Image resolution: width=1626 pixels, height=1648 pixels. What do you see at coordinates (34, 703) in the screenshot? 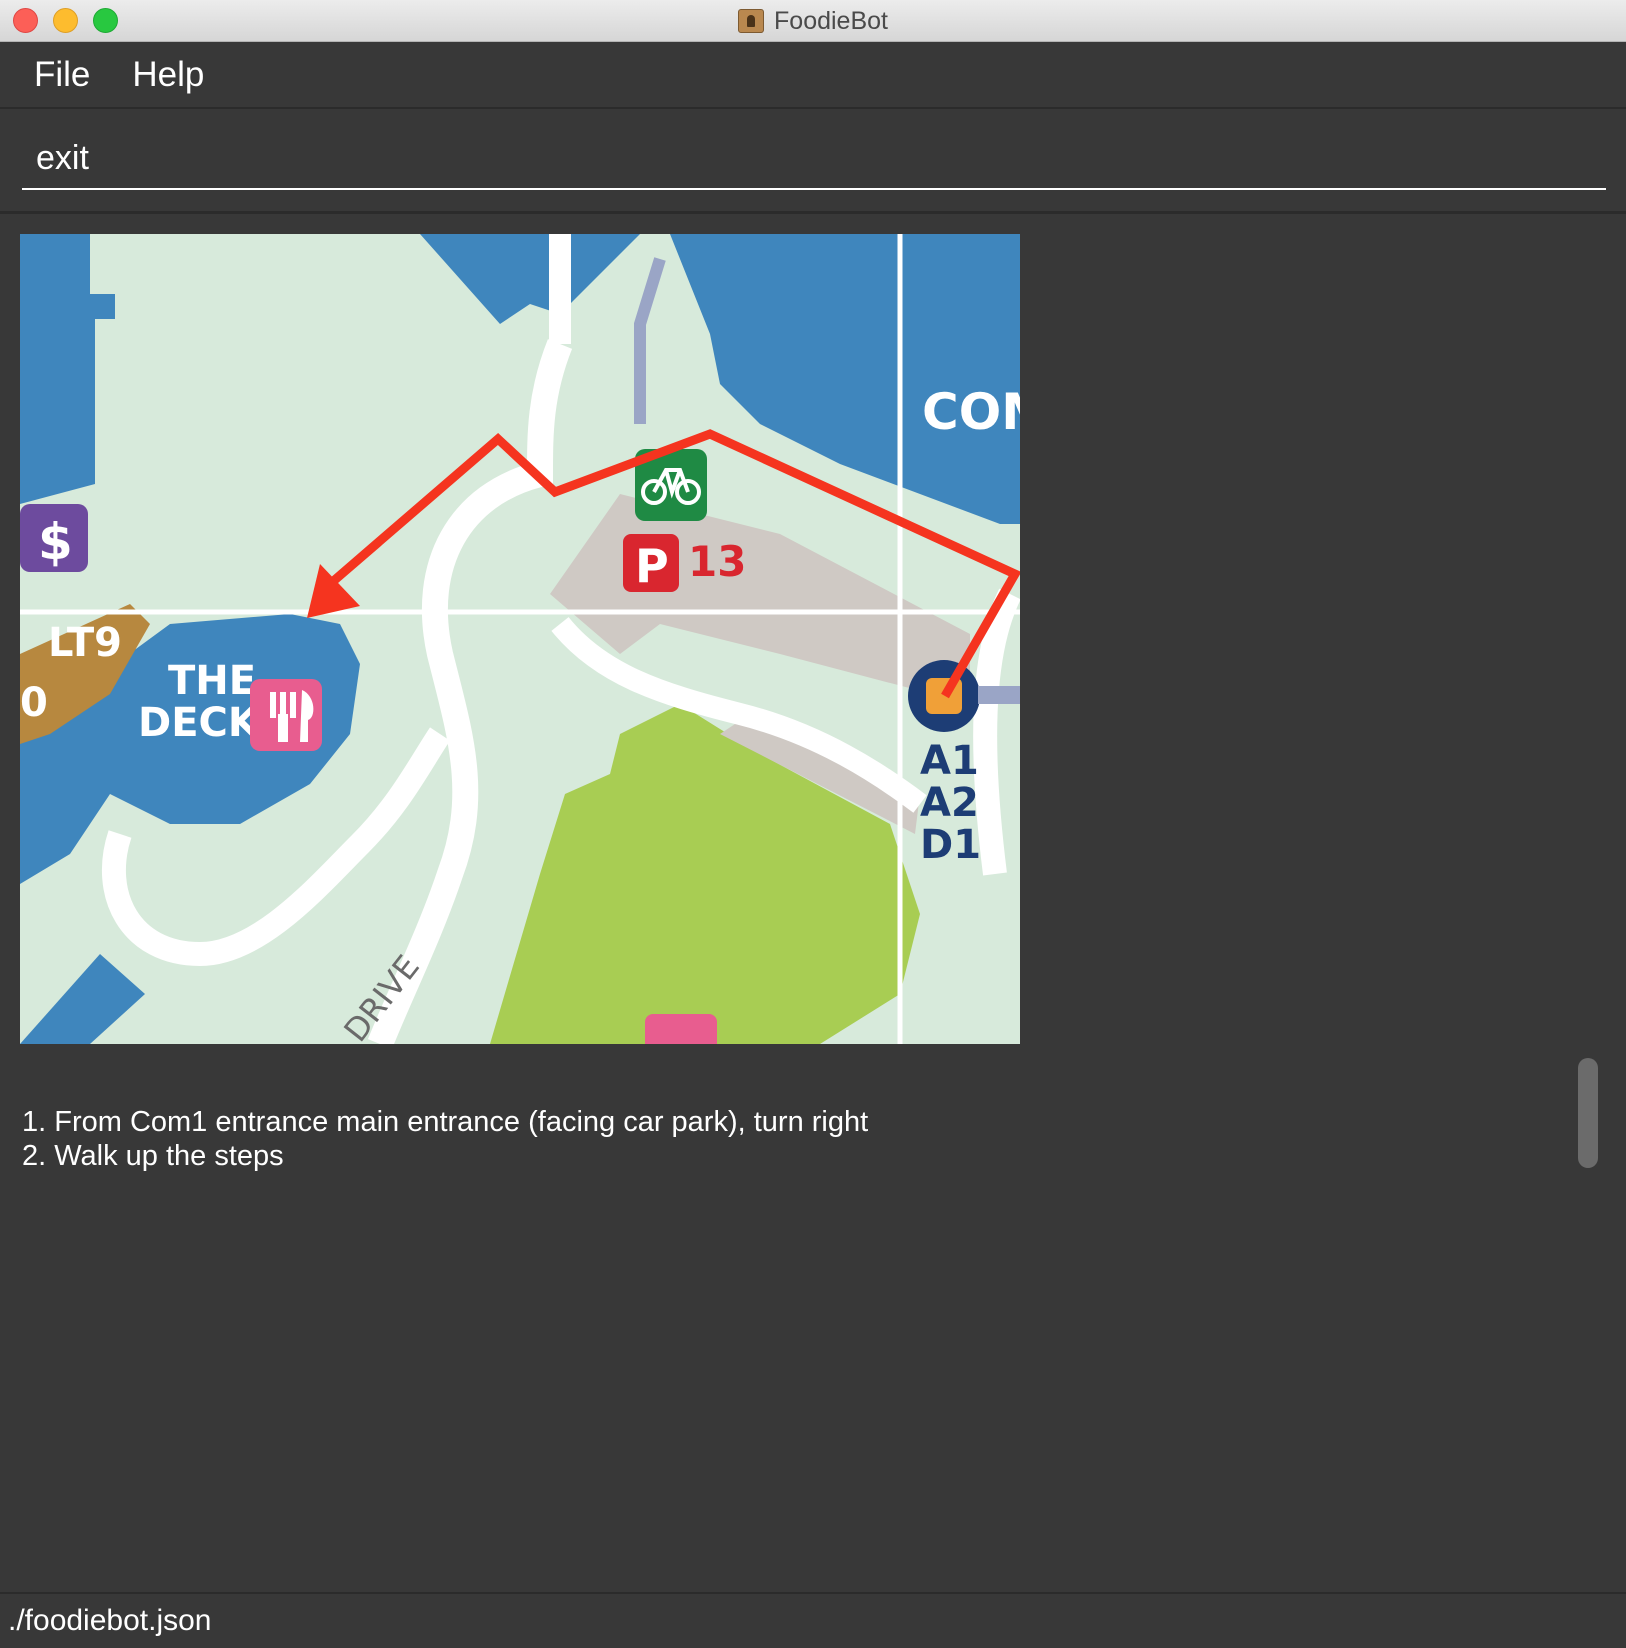
I see `map-label-zero: 0` at bounding box center [34, 703].